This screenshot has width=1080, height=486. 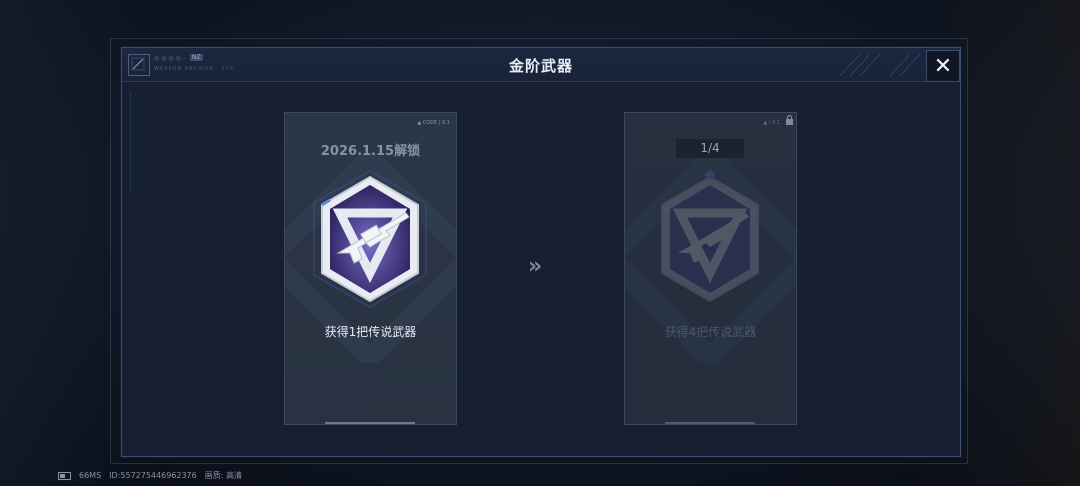 I want to click on legendary-rifle-emblem-icon, so click(x=370, y=239).